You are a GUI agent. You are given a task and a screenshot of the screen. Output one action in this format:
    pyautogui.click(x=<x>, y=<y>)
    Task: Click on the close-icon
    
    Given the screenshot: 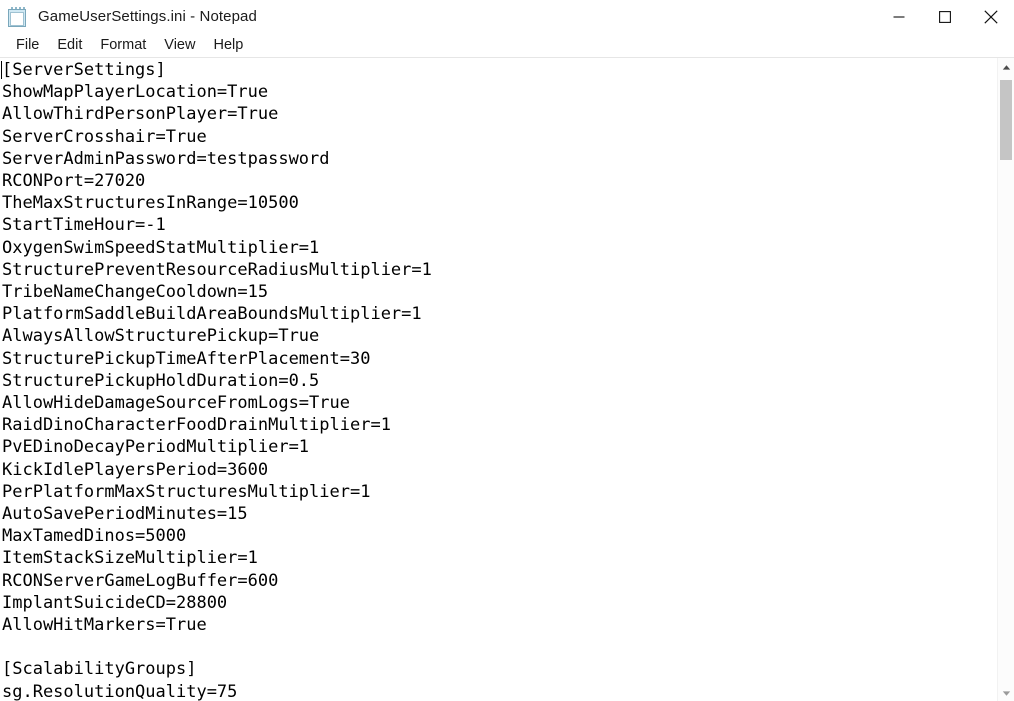 What is the action you would take?
    pyautogui.click(x=991, y=16)
    